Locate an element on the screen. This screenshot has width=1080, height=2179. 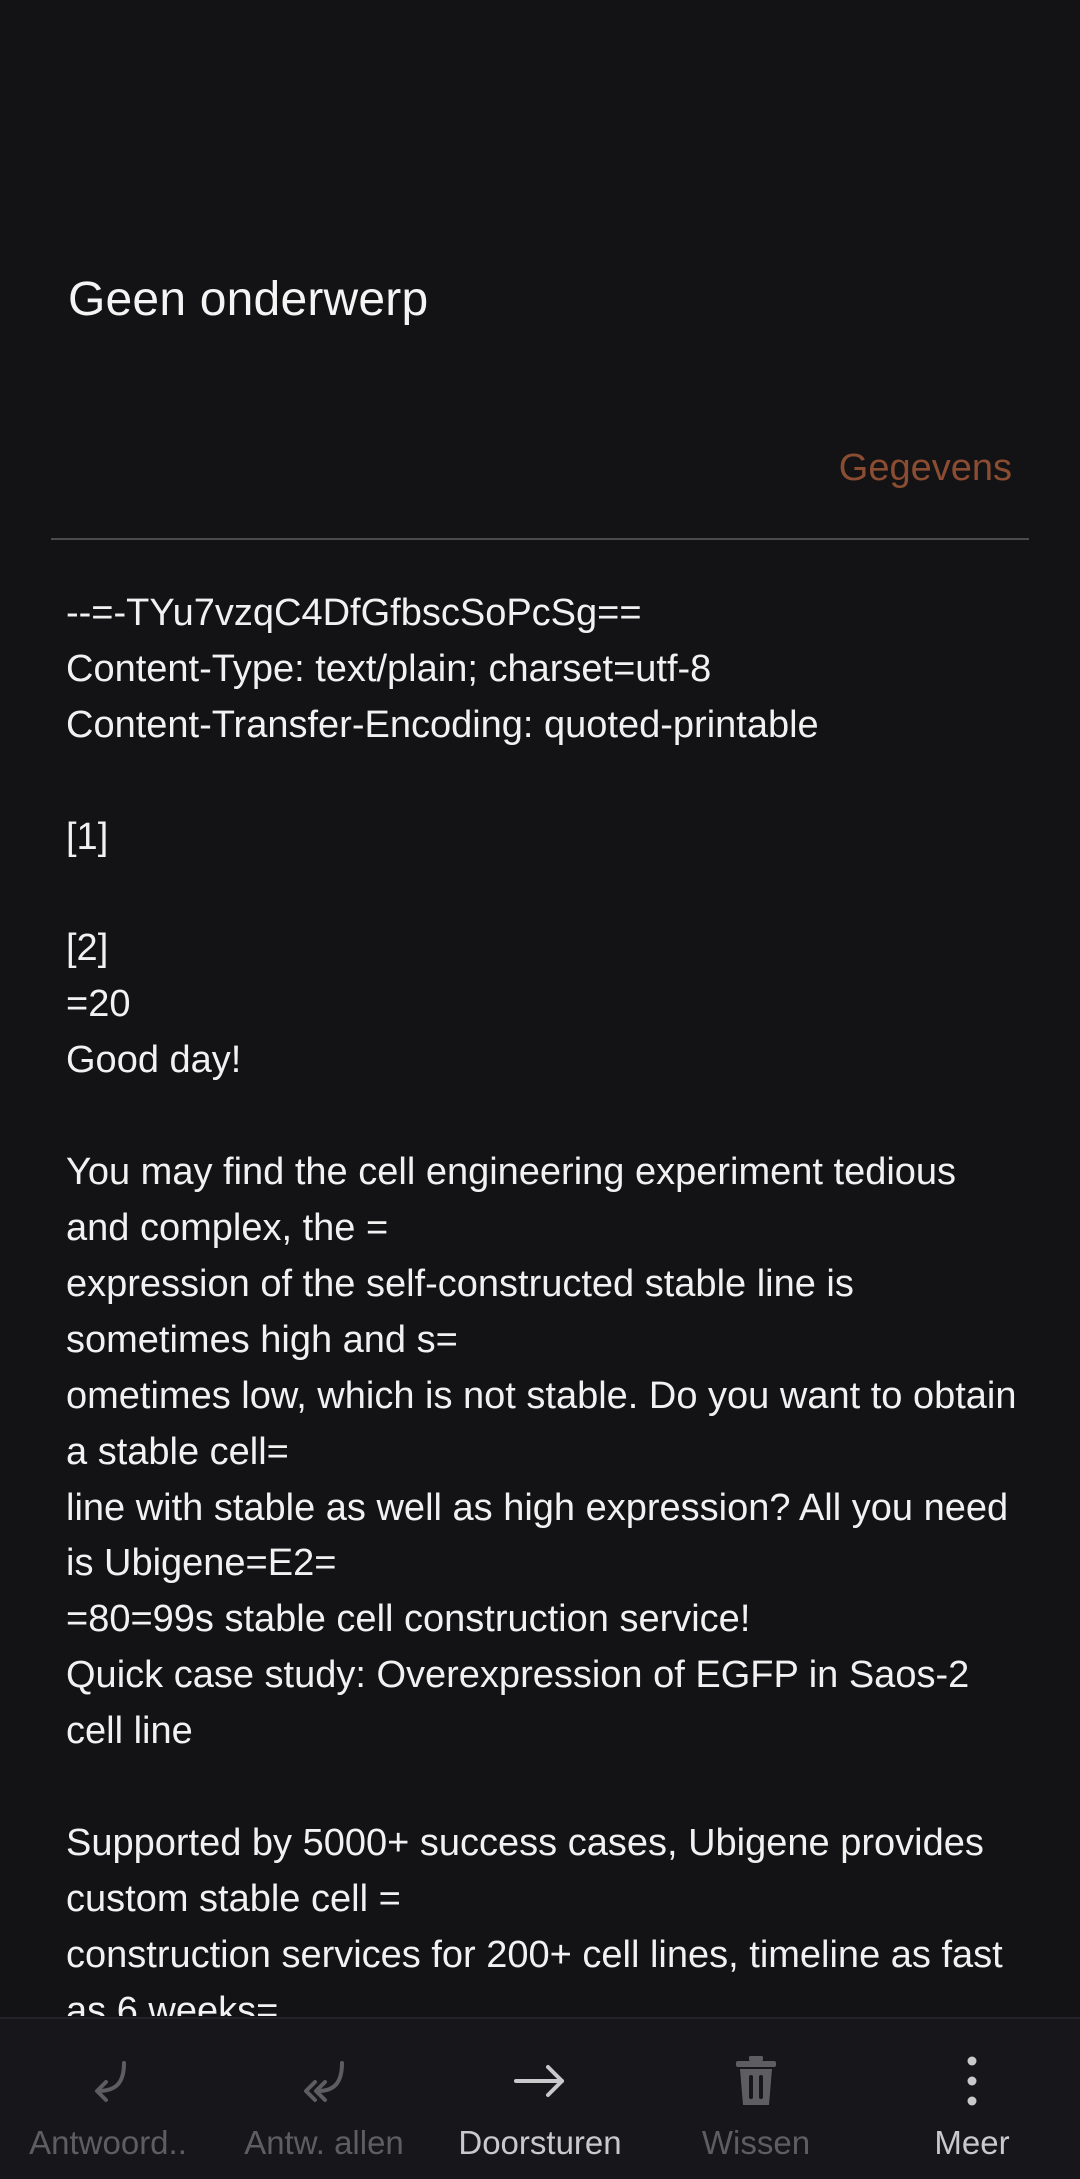
forward-button: Doorsturen is located at coordinates (540, 2099).